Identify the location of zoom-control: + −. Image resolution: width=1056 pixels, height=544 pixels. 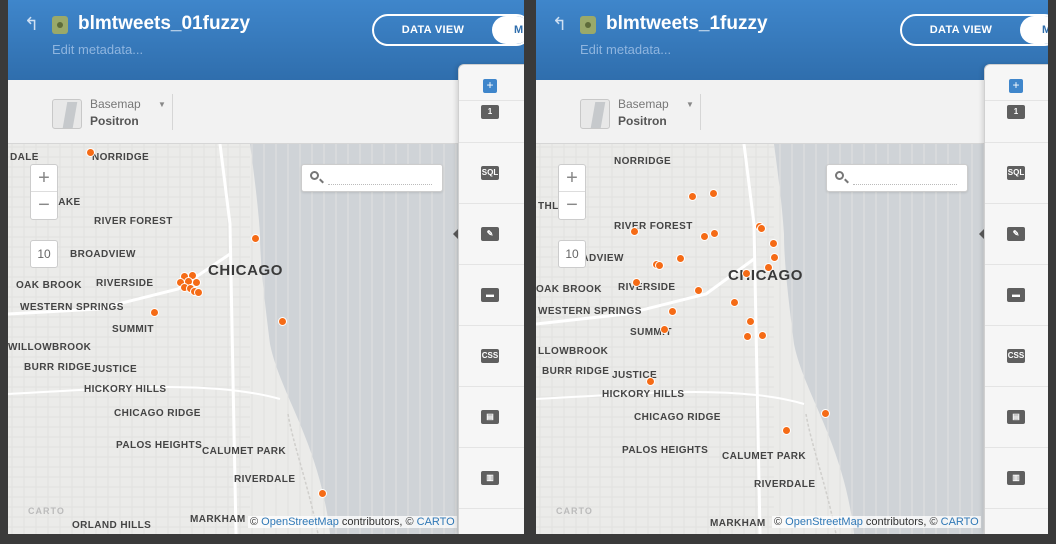
(44, 192).